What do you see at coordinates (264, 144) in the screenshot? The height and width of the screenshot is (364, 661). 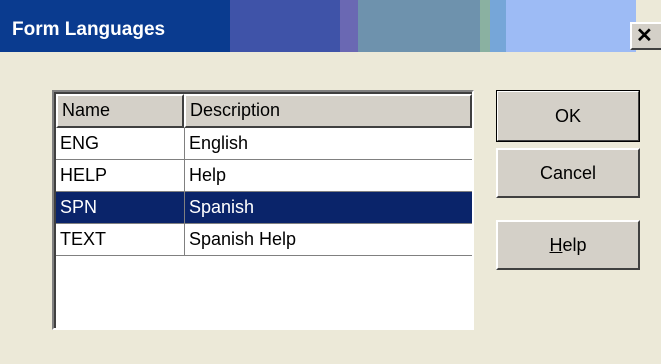 I see `list-item: ENG English` at bounding box center [264, 144].